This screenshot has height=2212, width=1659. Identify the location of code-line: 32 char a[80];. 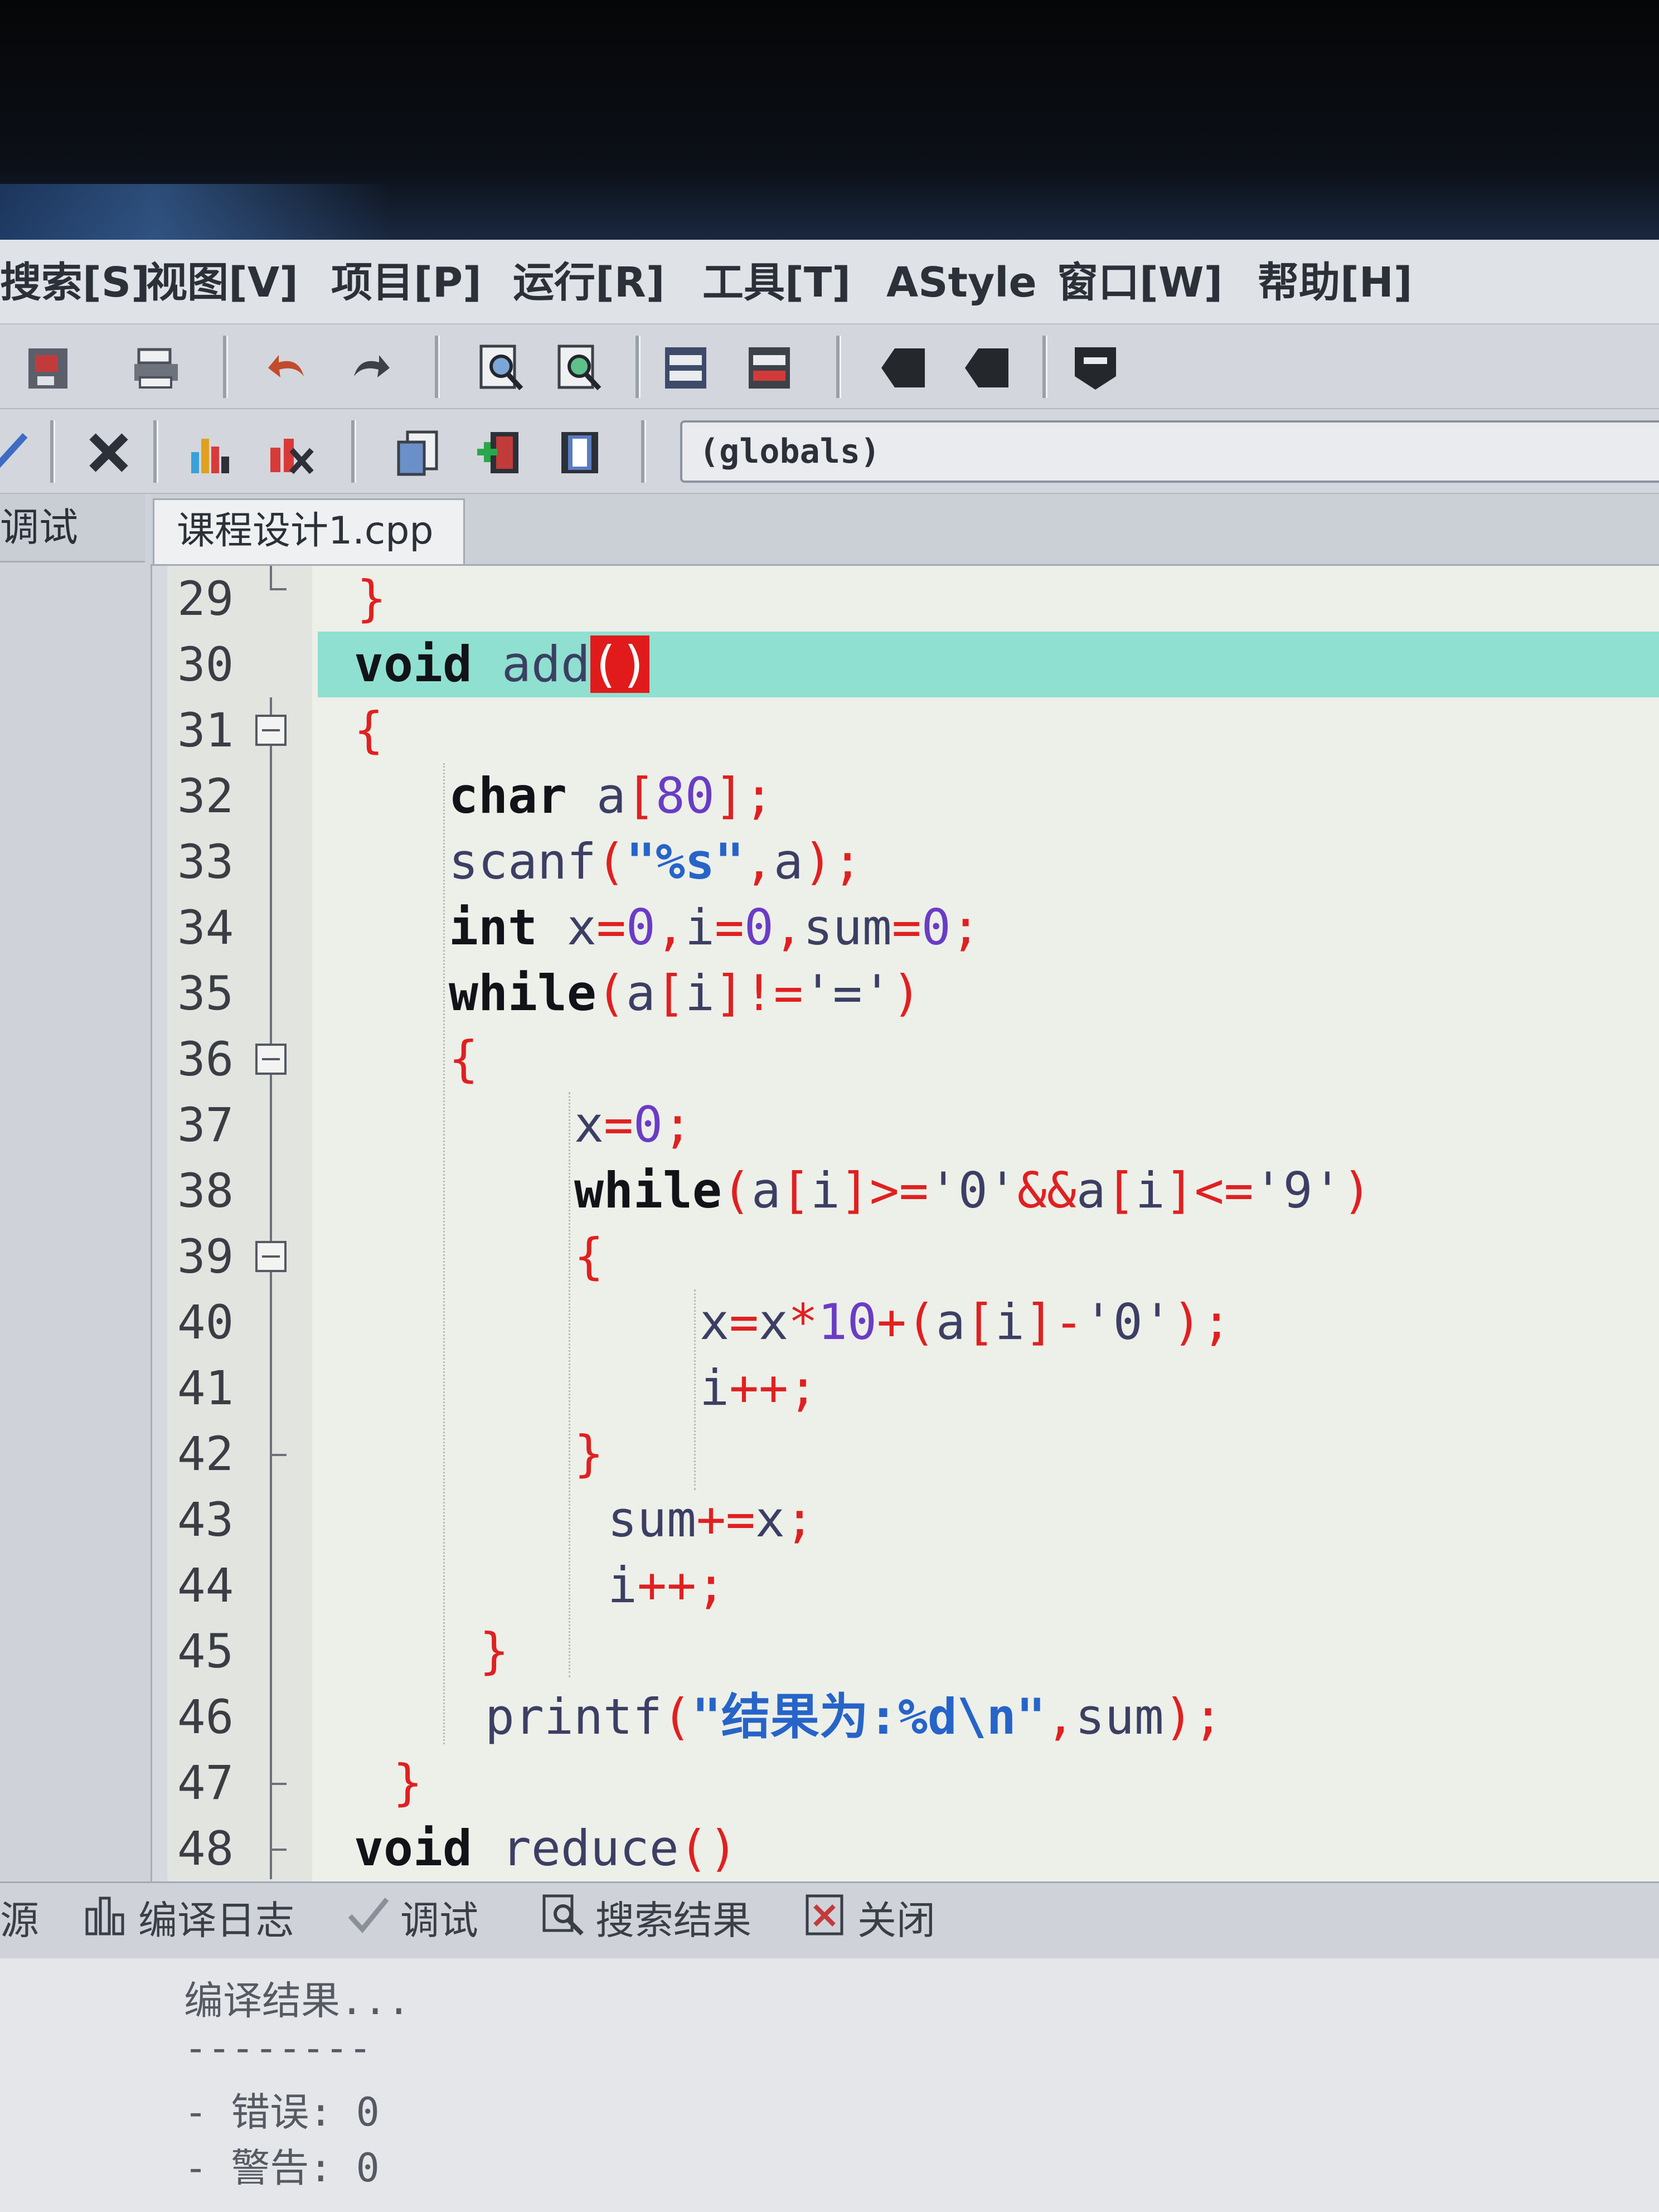
(913, 796).